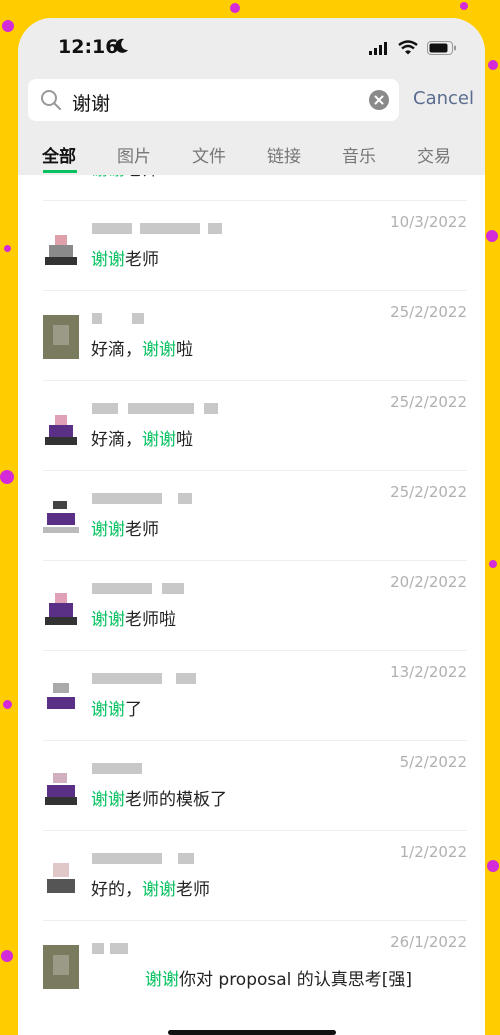 Image resolution: width=500 pixels, height=1035 pixels. What do you see at coordinates (251, 696) in the screenshot?
I see `result-row: 13/2/2022 谢谢了` at bounding box center [251, 696].